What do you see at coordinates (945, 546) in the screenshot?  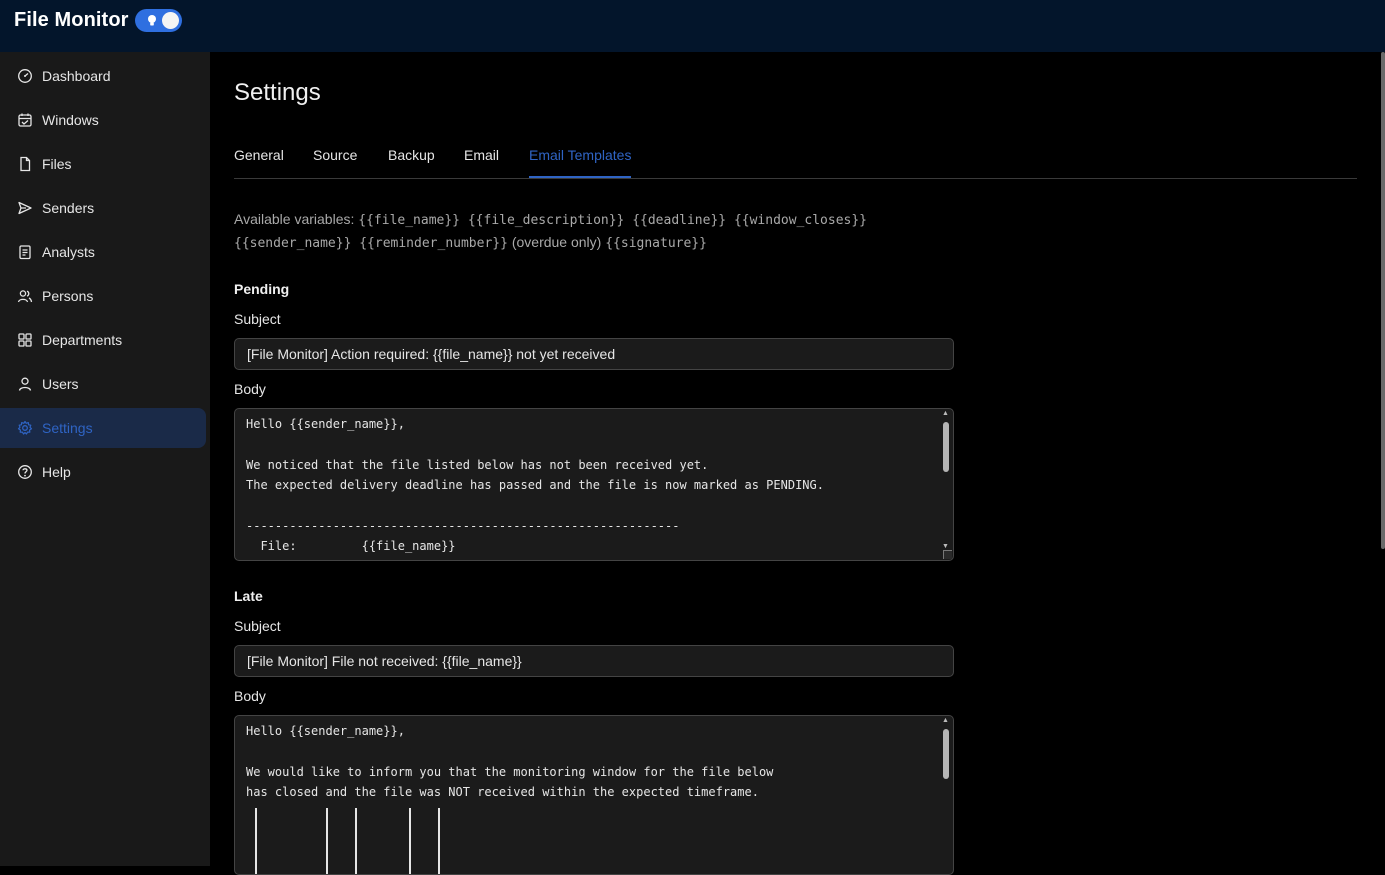 I see `scroll-down-arrow-icon: ▼` at bounding box center [945, 546].